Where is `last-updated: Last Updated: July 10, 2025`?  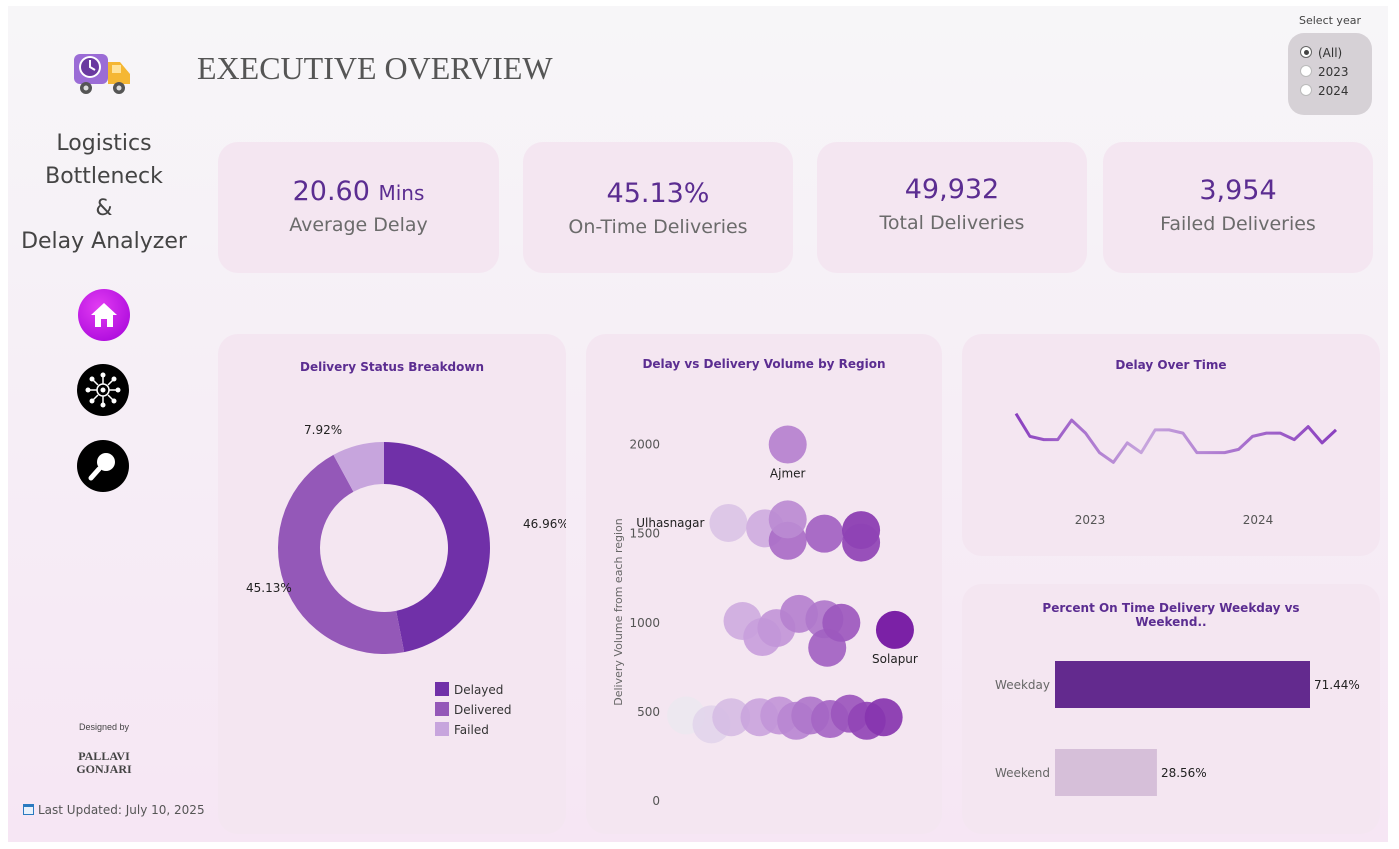
last-updated: Last Updated: July 10, 2025 is located at coordinates (114, 810).